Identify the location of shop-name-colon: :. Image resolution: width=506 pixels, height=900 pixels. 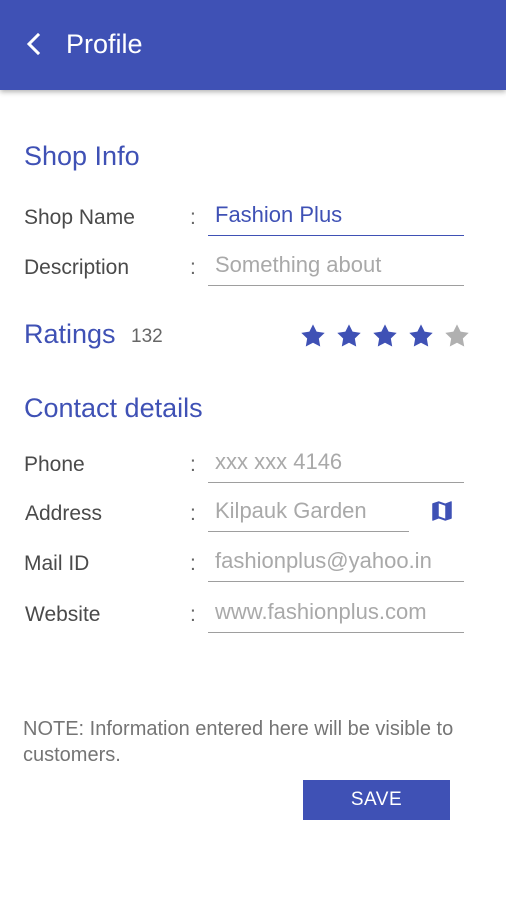
(193, 217).